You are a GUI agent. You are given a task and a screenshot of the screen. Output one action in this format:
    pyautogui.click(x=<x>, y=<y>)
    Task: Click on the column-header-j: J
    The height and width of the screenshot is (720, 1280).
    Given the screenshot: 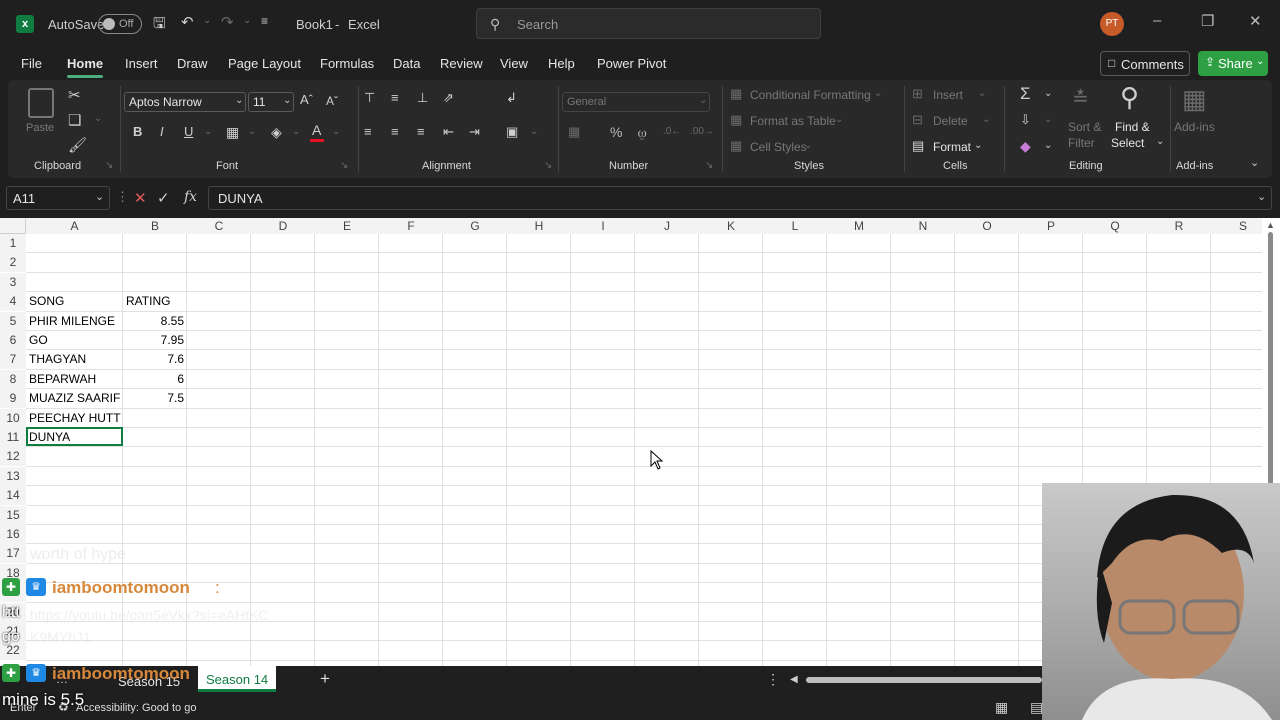 What is the action you would take?
    pyautogui.click(x=667, y=226)
    